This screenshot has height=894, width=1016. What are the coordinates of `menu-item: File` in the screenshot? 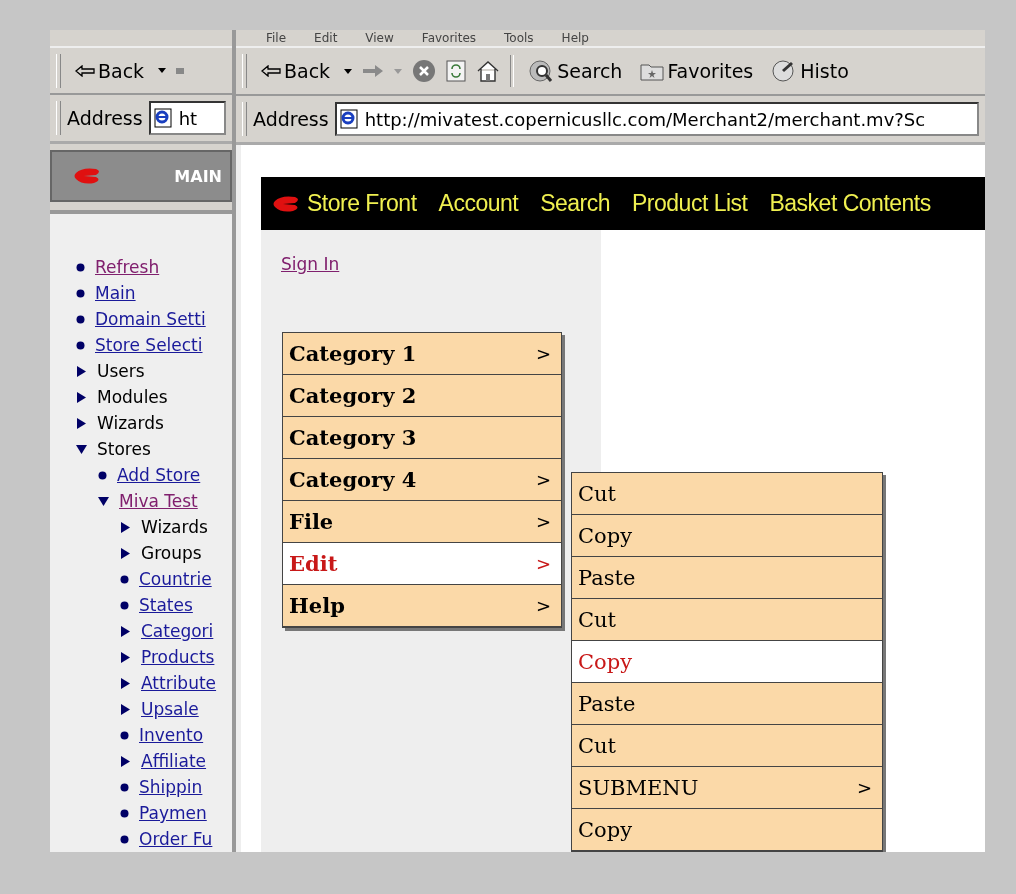 It's located at (276, 38).